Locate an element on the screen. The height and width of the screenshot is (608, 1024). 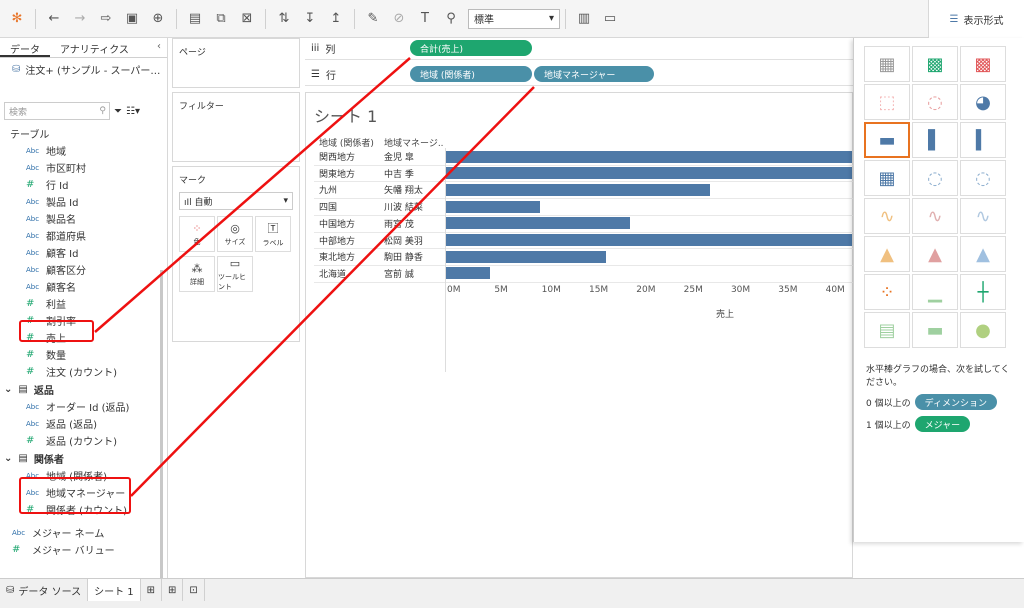
undo-icon: ← is located at coordinates (54, 19).